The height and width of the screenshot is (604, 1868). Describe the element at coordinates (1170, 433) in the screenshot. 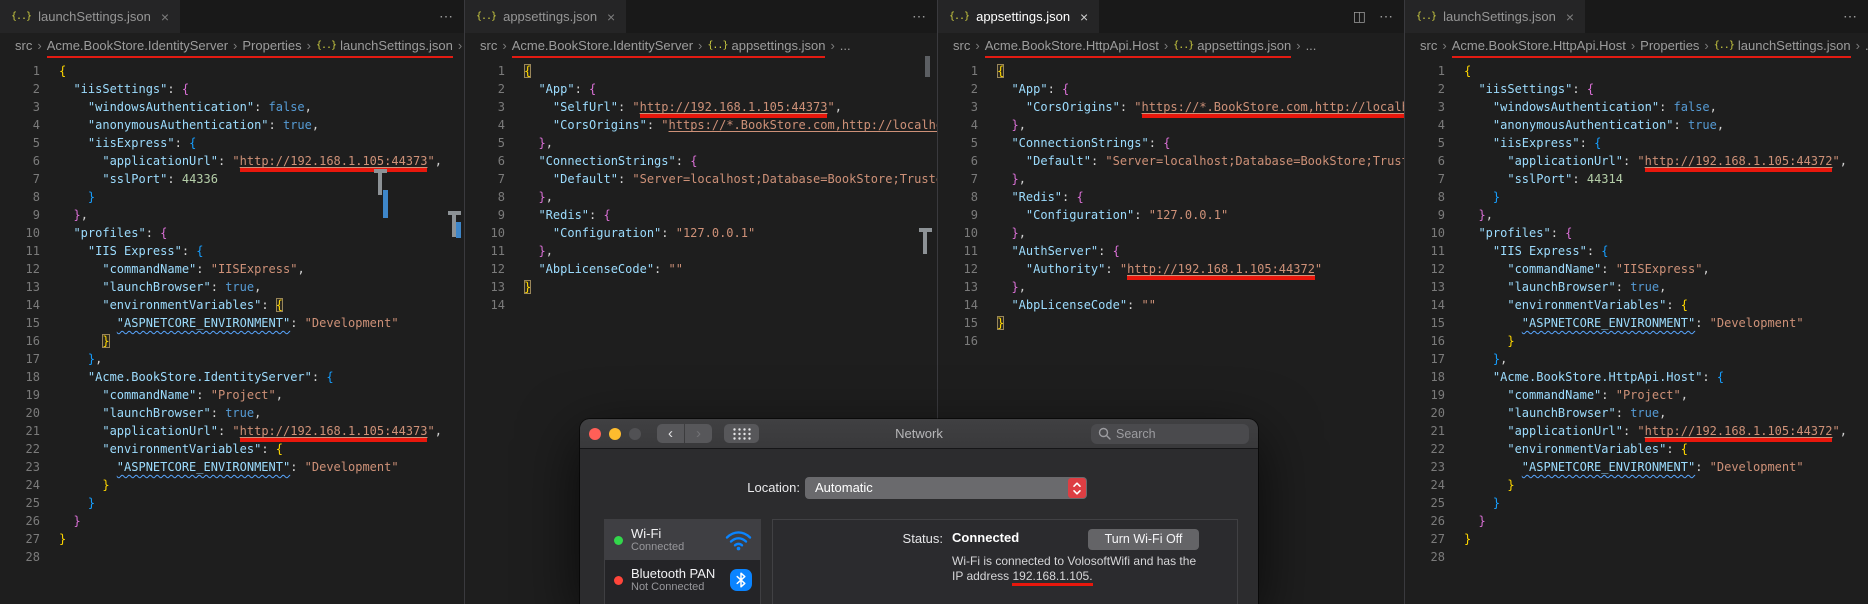

I see `search-input: Search` at that location.